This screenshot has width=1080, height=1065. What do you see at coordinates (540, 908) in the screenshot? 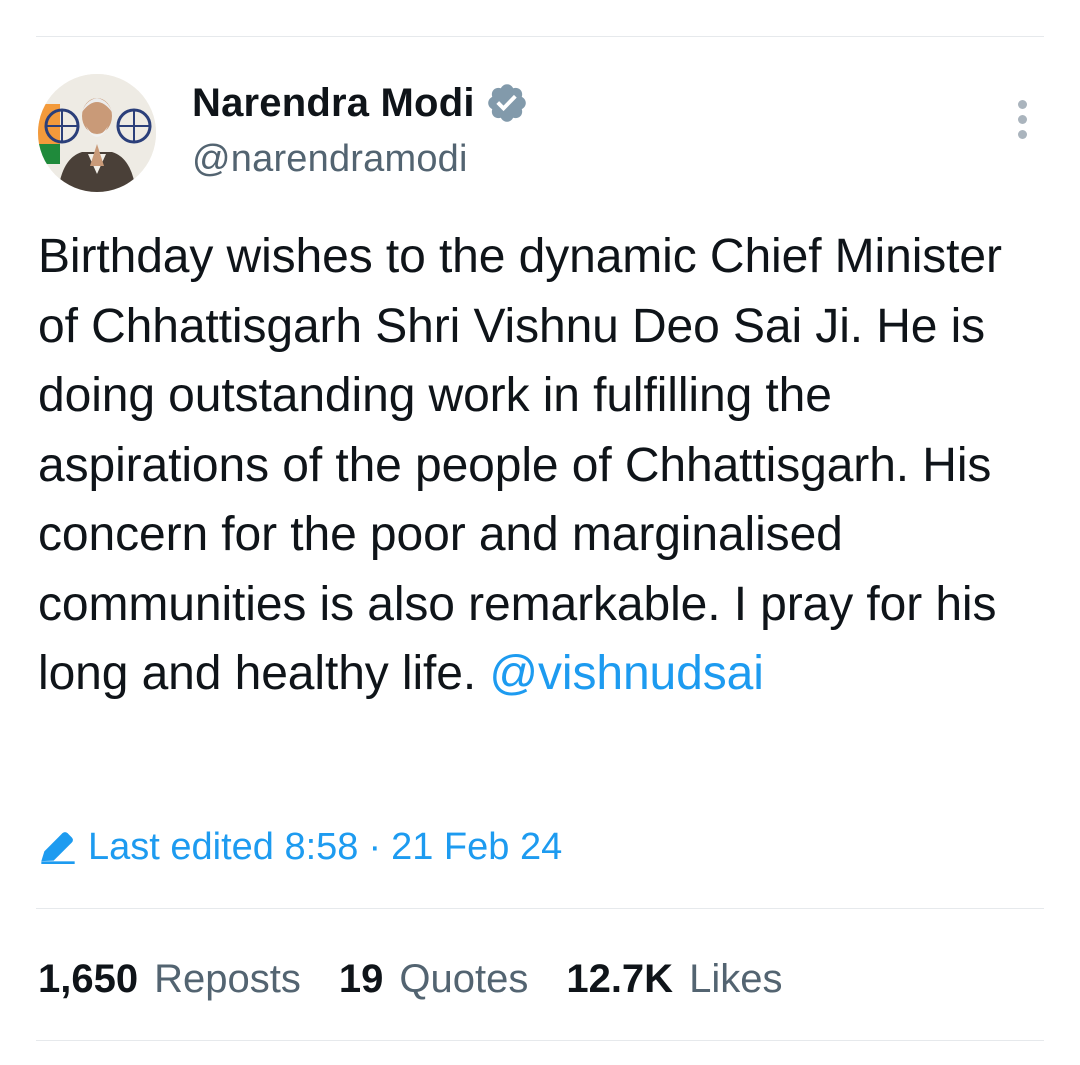
I see `middle-divider` at bounding box center [540, 908].